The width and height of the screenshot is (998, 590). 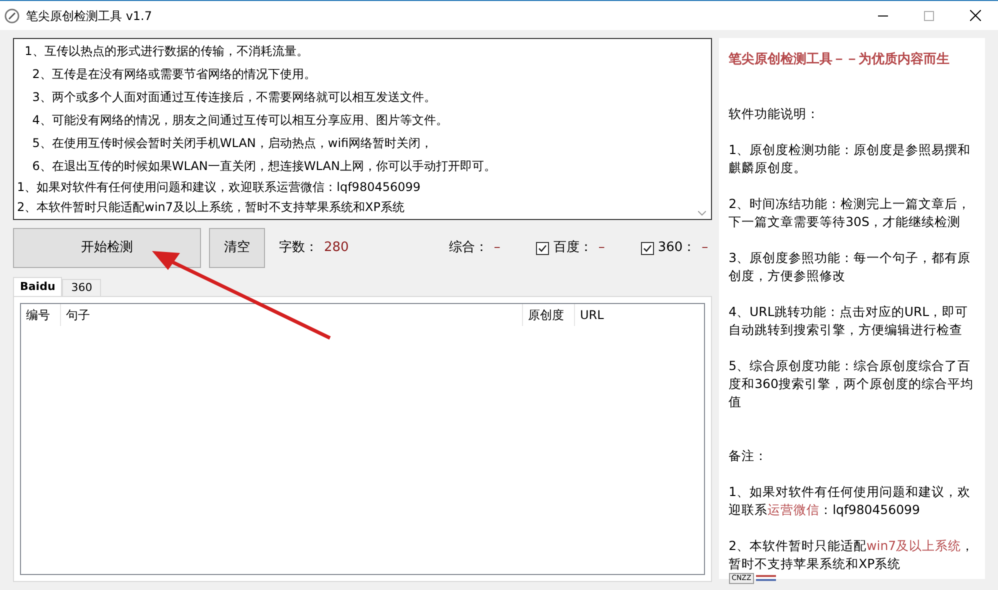 What do you see at coordinates (850, 159) in the screenshot?
I see `info-paragraph: 1、原创度检测功能：原创度是参照易撰和麒麟原创度。` at bounding box center [850, 159].